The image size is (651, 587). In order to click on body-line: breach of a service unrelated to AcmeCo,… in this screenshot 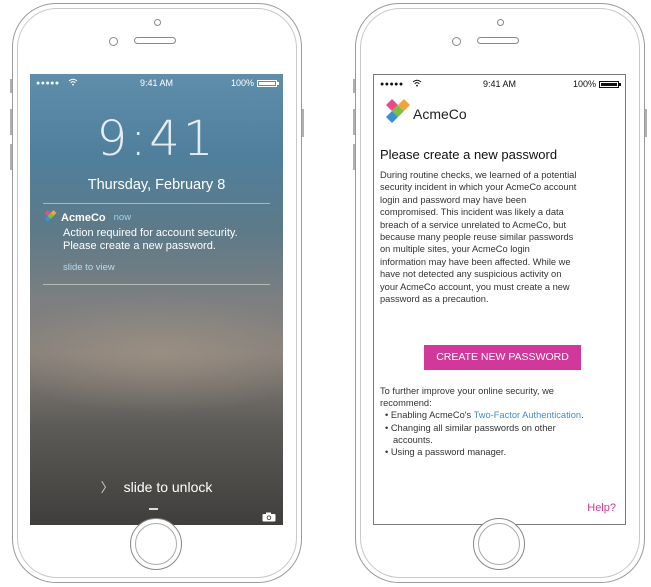, I will do `click(473, 224)`.